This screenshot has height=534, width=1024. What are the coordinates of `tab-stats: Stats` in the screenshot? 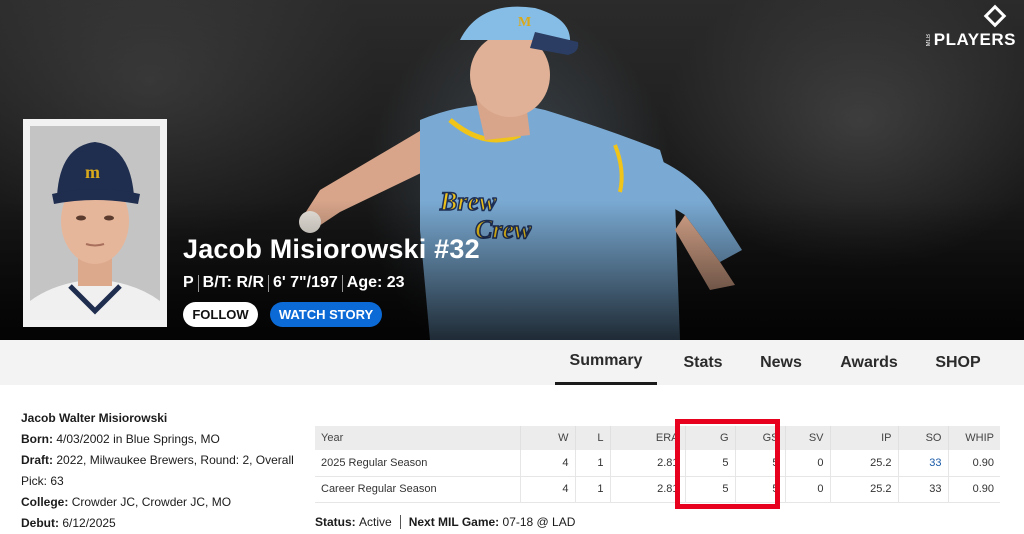 It's located at (703, 362).